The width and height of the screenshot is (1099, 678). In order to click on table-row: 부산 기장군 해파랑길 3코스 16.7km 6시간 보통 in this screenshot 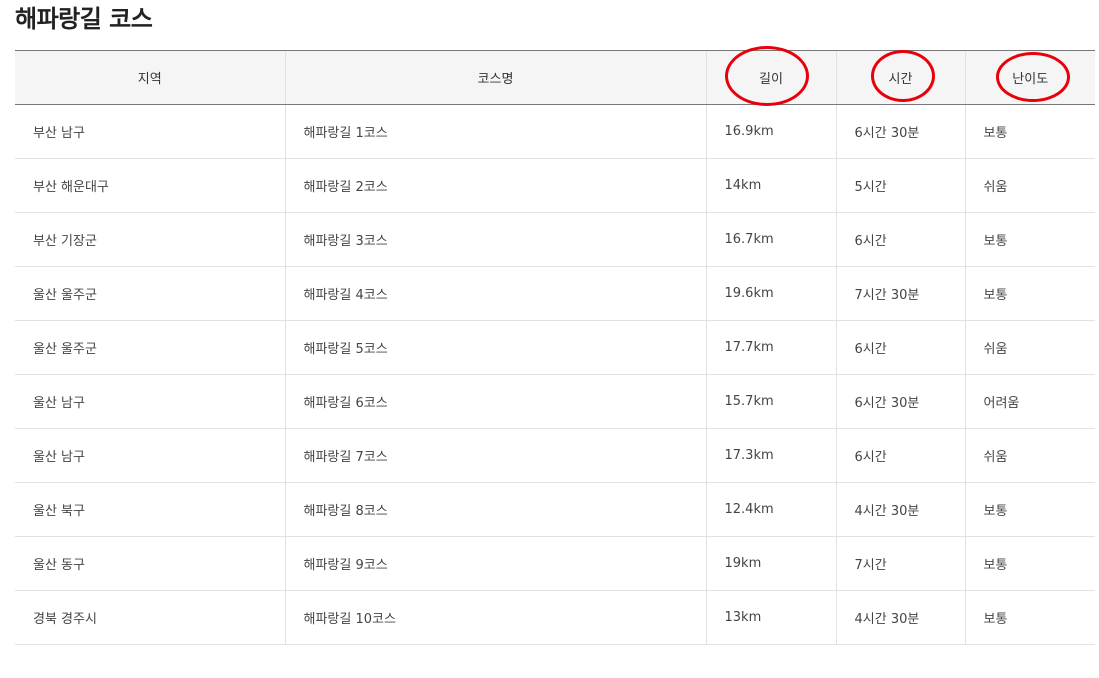, I will do `click(555, 239)`.